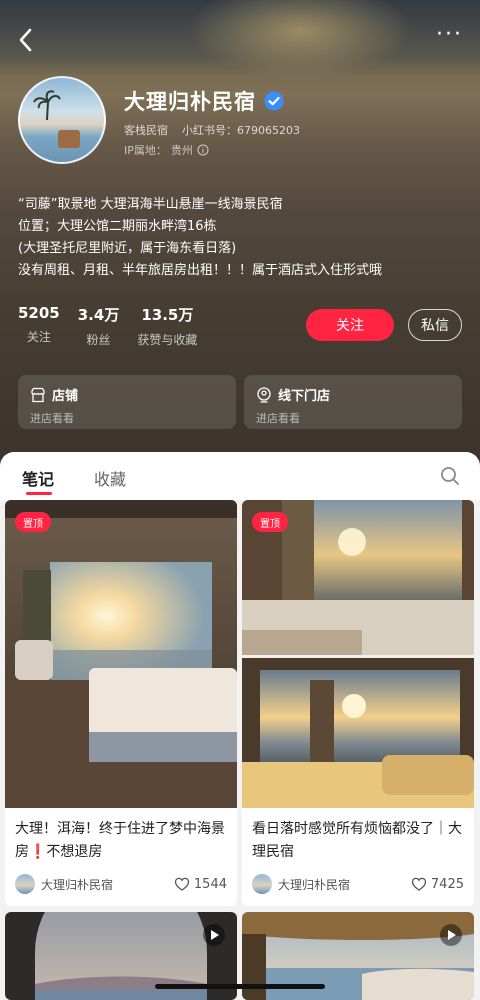 The height and width of the screenshot is (1000, 480). What do you see at coordinates (353, 402) in the screenshot?
I see `offline-store-card: 线下门店 进店看看` at bounding box center [353, 402].